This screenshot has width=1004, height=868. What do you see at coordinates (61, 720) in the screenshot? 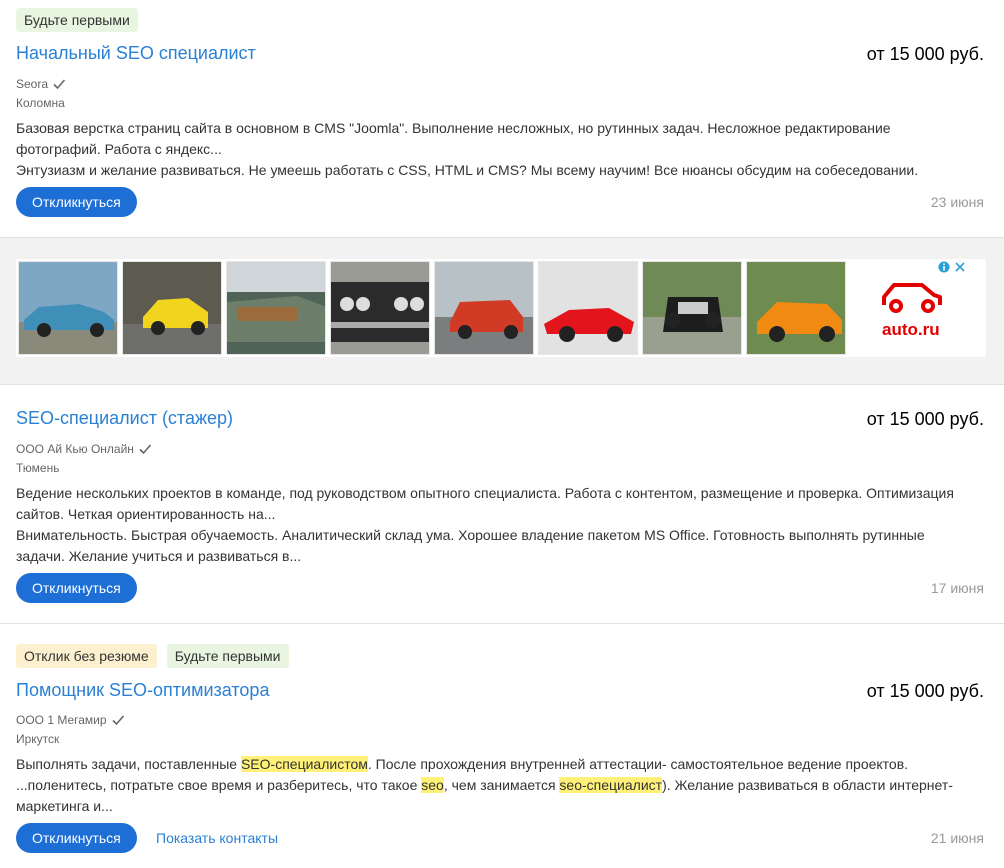
I see `company-name: ООО 1 Мегамир` at bounding box center [61, 720].